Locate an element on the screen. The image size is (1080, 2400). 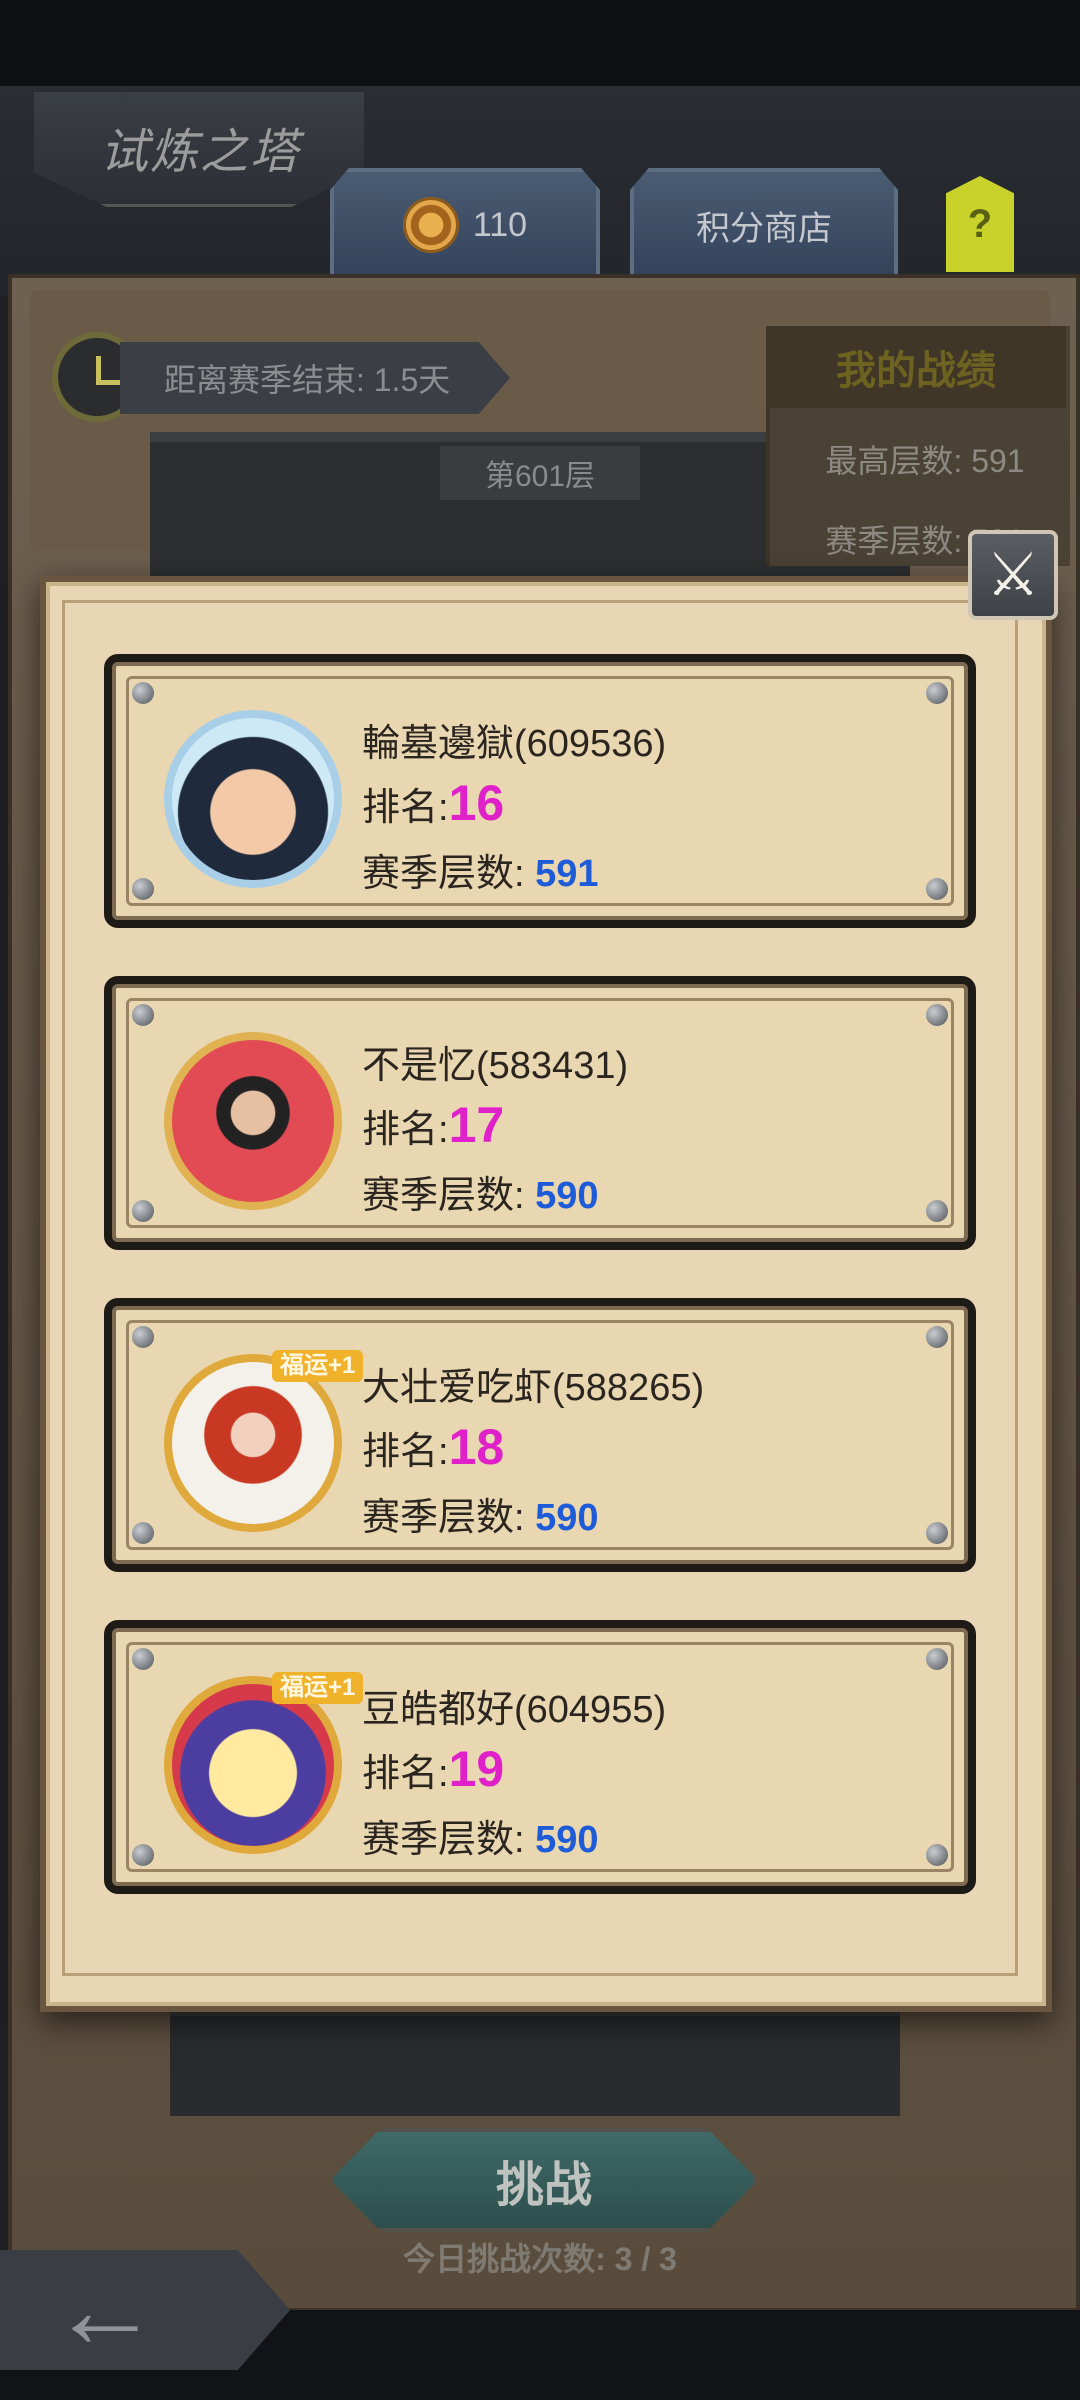
points-tab: 110 is located at coordinates (465, 223).